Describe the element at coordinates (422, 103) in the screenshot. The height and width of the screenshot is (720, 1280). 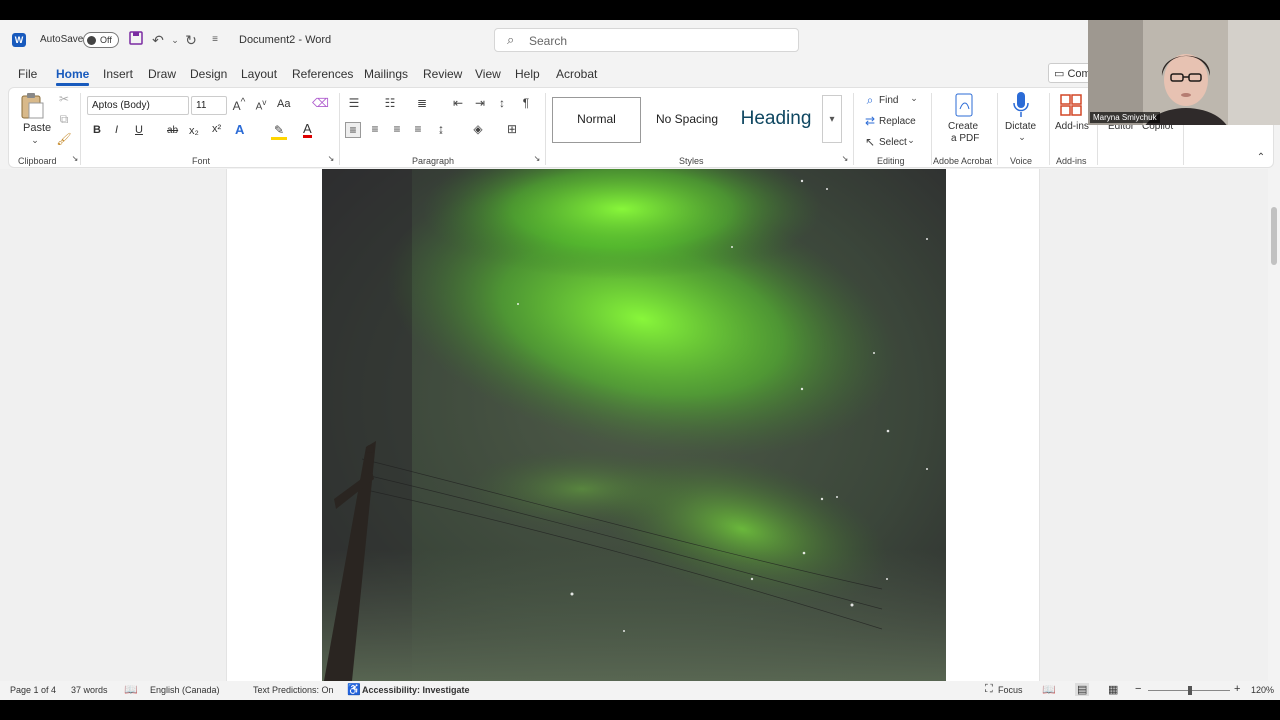
I see `multilevel-list-icon: ≣` at that location.